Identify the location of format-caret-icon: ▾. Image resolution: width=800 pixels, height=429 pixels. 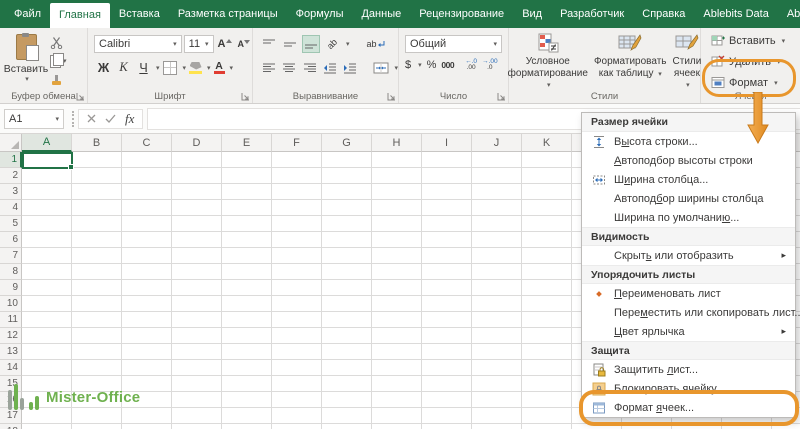
(776, 83).